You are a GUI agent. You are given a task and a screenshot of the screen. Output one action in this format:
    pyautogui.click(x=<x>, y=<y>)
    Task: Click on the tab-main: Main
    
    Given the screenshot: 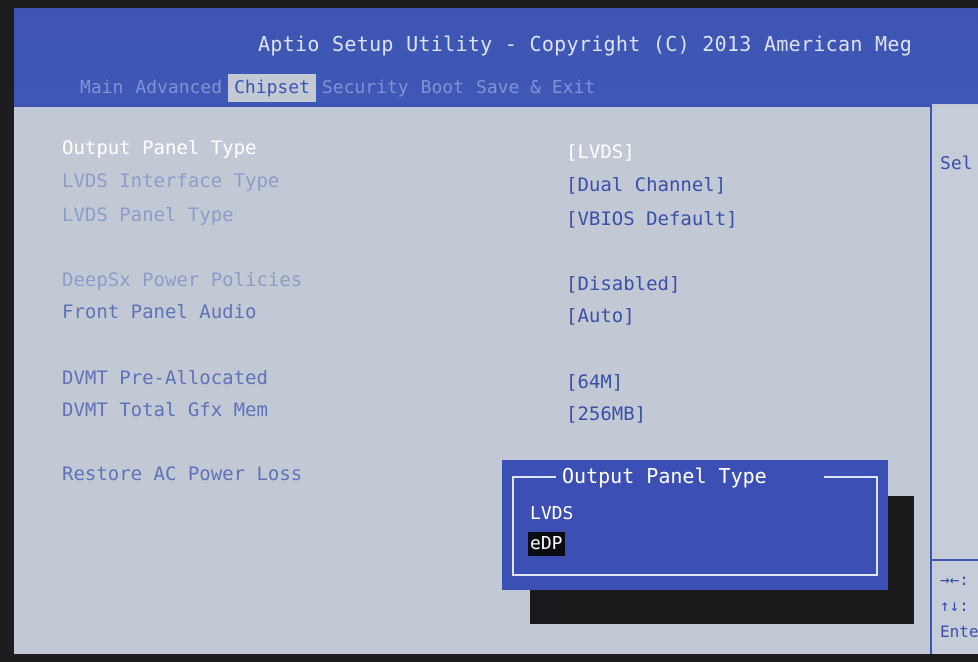 What is the action you would take?
    pyautogui.click(x=101, y=88)
    